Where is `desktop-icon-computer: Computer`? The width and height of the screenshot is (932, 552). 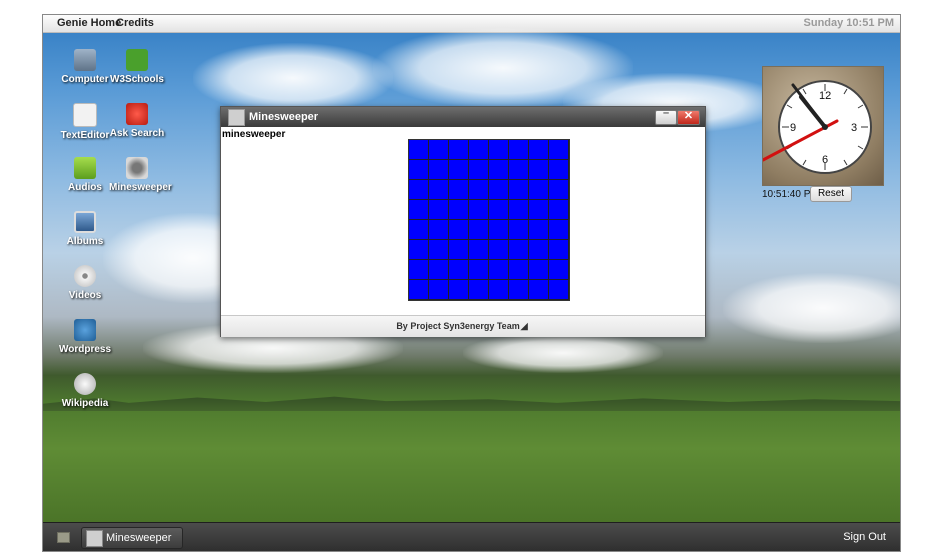
desktop-icon-computer: Computer is located at coordinates (85, 67).